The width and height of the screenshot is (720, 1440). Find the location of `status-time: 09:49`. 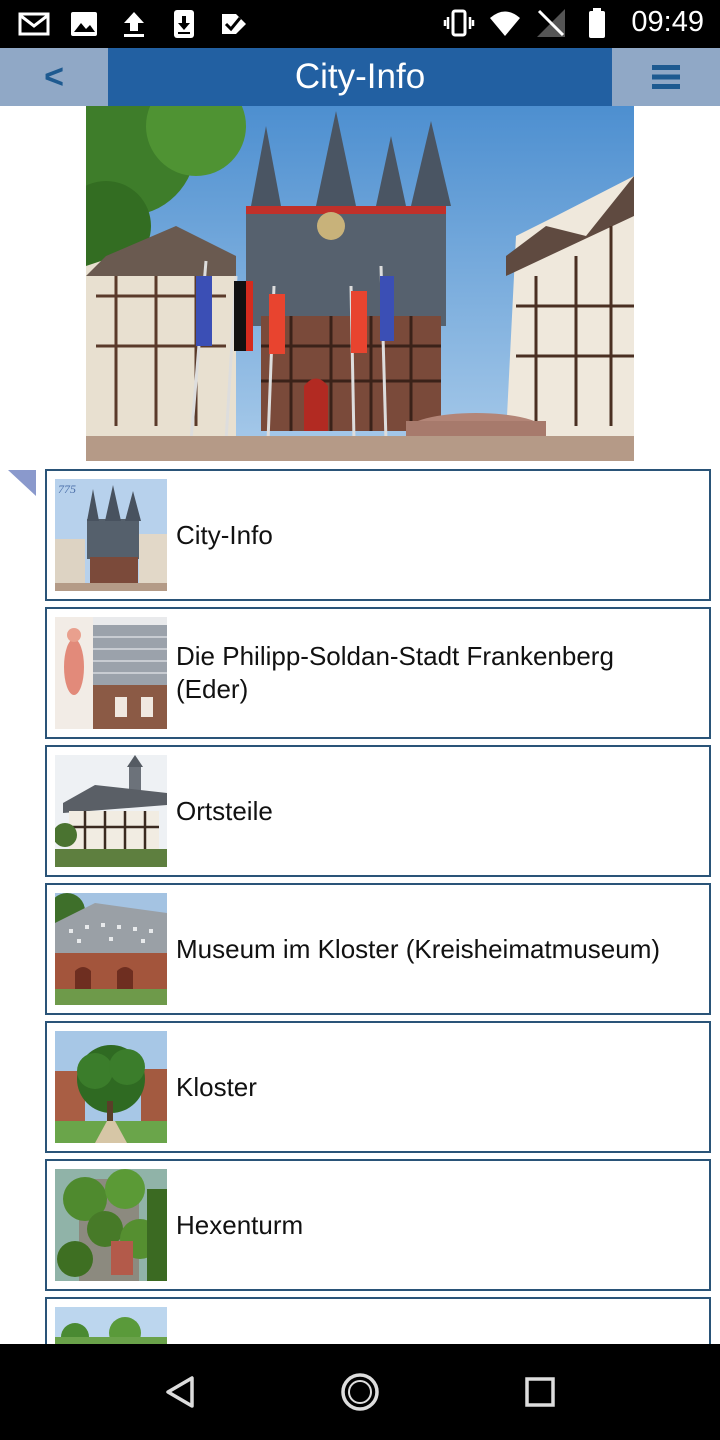

status-time: 09:49 is located at coordinates (667, 22).